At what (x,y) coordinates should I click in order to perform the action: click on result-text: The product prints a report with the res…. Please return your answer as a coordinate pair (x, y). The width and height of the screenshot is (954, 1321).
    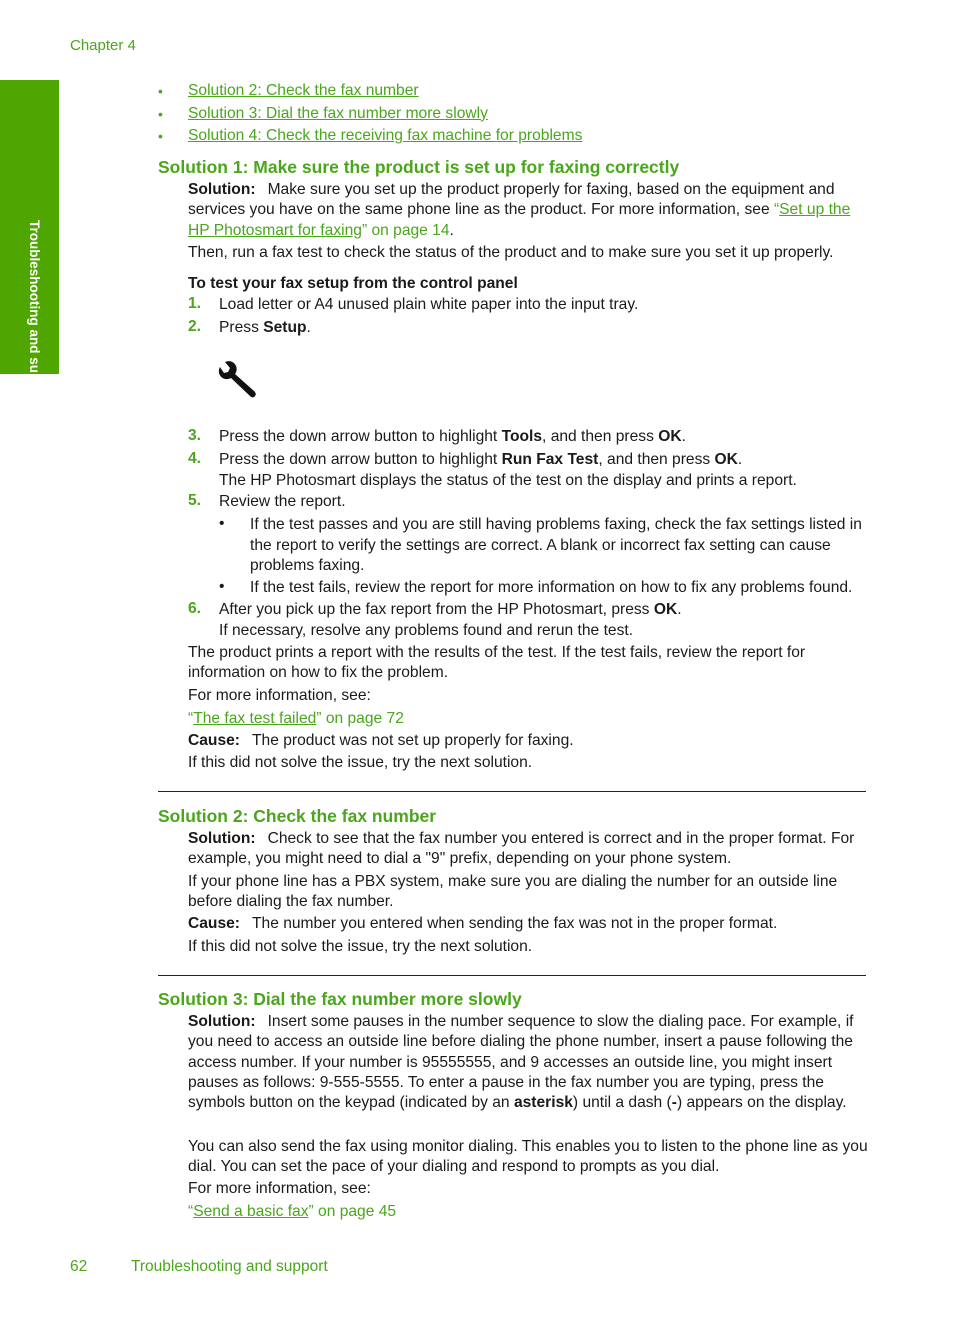
    Looking at the image, I should click on (497, 663).